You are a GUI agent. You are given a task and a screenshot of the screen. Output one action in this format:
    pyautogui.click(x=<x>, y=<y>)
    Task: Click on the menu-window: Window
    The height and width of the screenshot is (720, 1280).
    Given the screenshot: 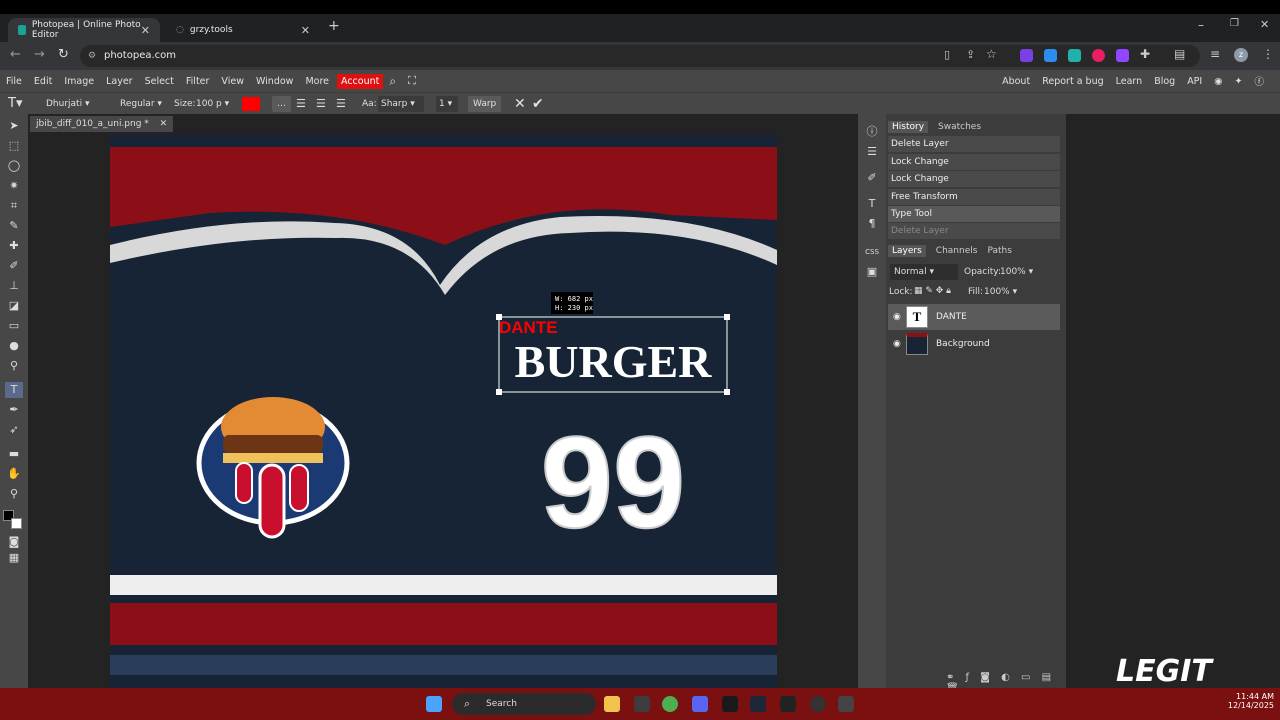 What is the action you would take?
    pyautogui.click(x=274, y=81)
    